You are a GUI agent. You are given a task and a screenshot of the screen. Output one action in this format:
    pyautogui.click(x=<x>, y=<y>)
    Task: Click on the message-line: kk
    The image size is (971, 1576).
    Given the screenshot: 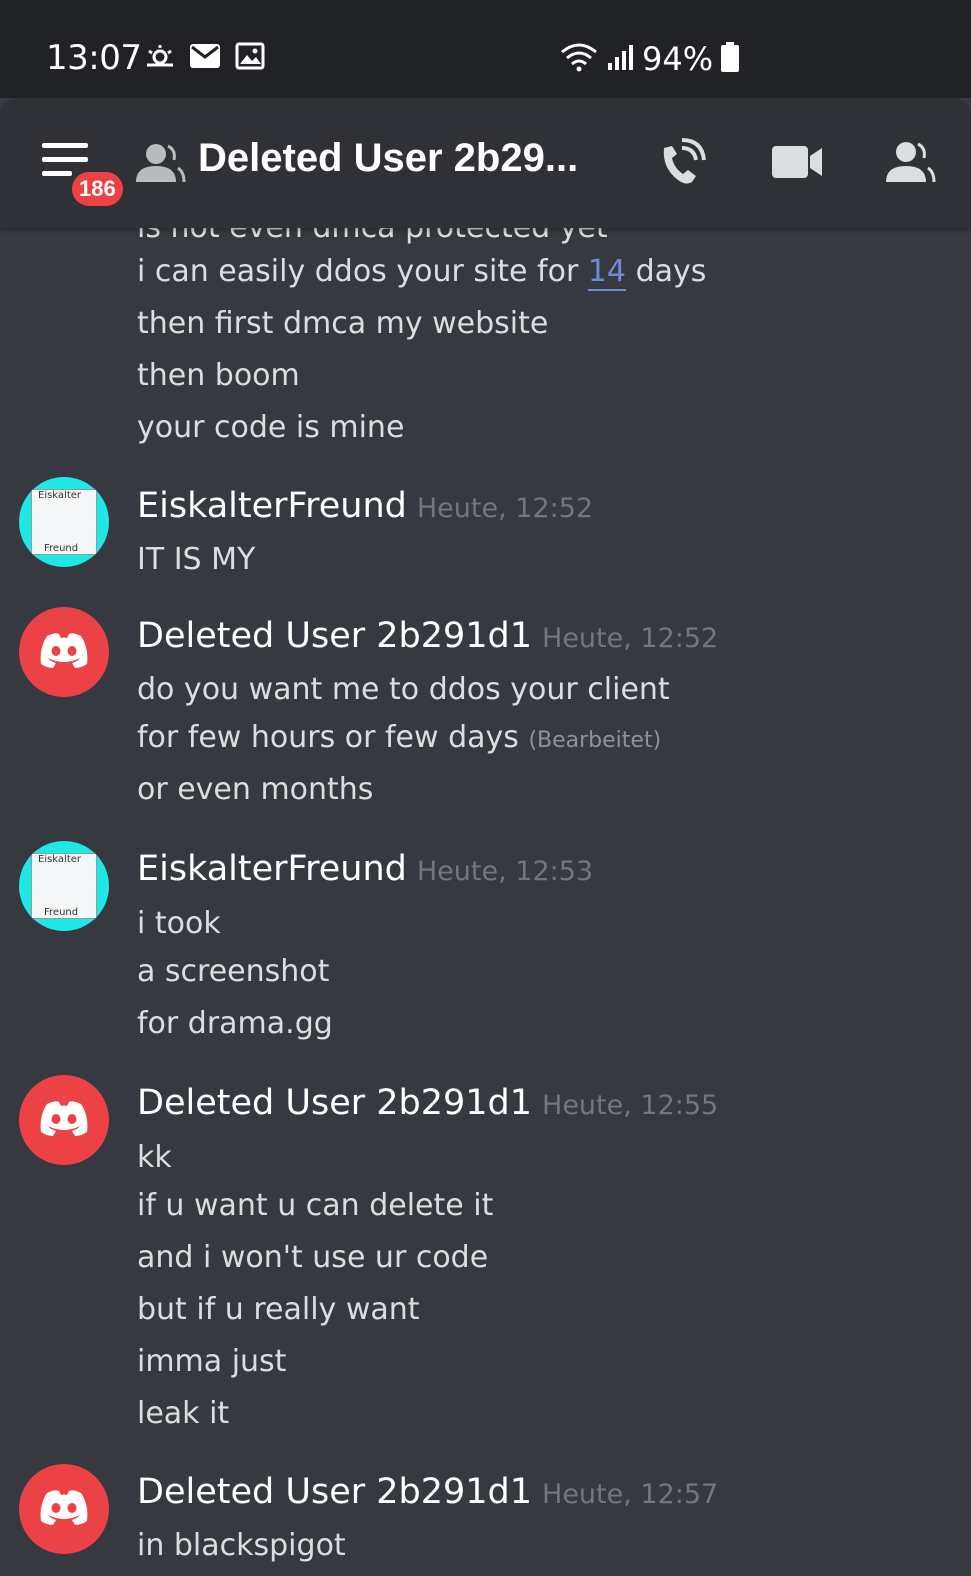 What is the action you would take?
    pyautogui.click(x=154, y=1157)
    